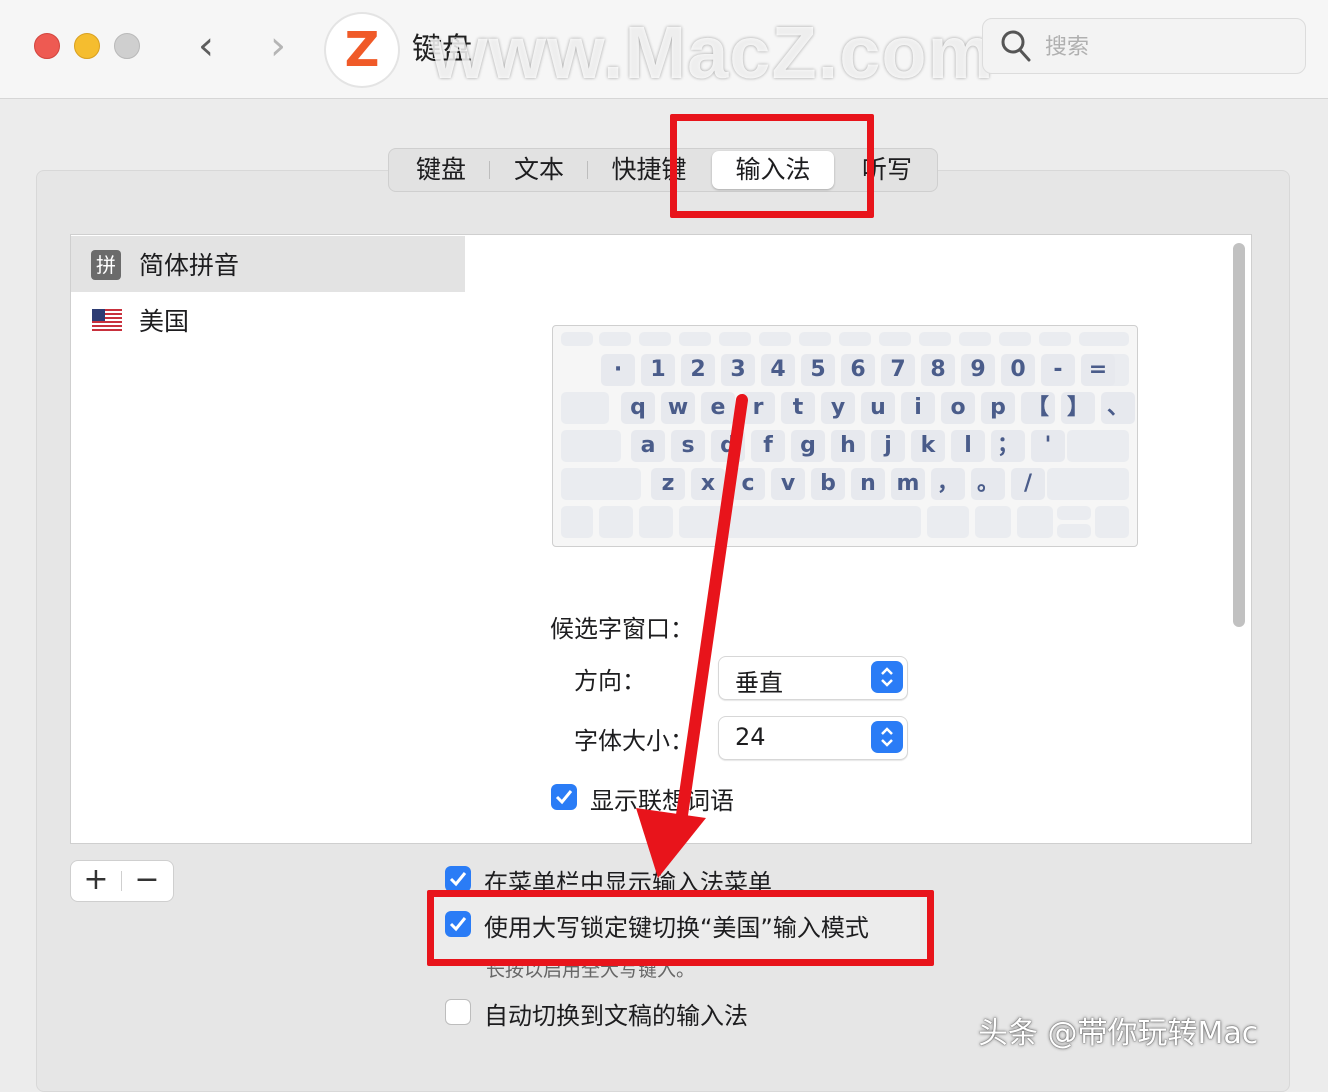 Image resolution: width=1328 pixels, height=1092 pixels. Describe the element at coordinates (1118, 1033) in the screenshot. I see `author-signature: 头条 @带你玩转Mac` at that location.